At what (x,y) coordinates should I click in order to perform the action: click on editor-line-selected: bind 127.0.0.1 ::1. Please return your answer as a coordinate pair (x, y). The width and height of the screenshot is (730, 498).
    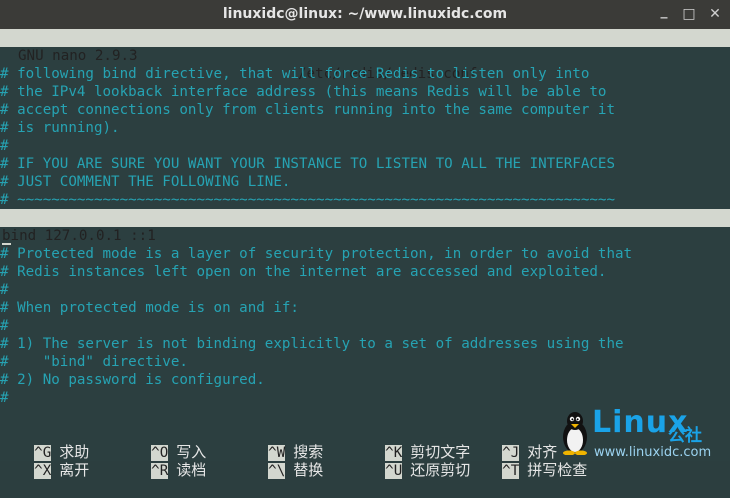
    Looking at the image, I should click on (365, 226).